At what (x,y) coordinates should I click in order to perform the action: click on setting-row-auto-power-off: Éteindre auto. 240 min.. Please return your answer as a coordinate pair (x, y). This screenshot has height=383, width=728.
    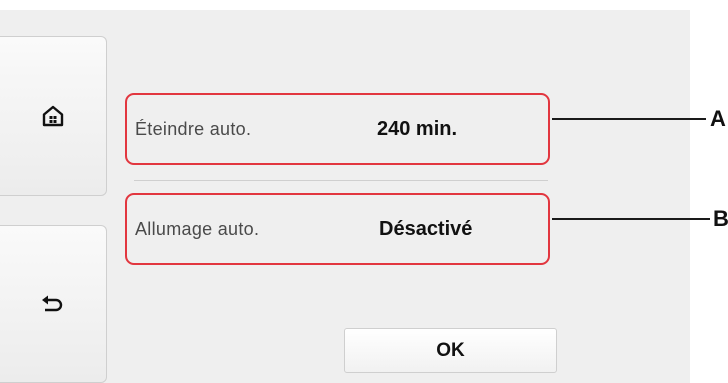
    Looking at the image, I should click on (337, 129).